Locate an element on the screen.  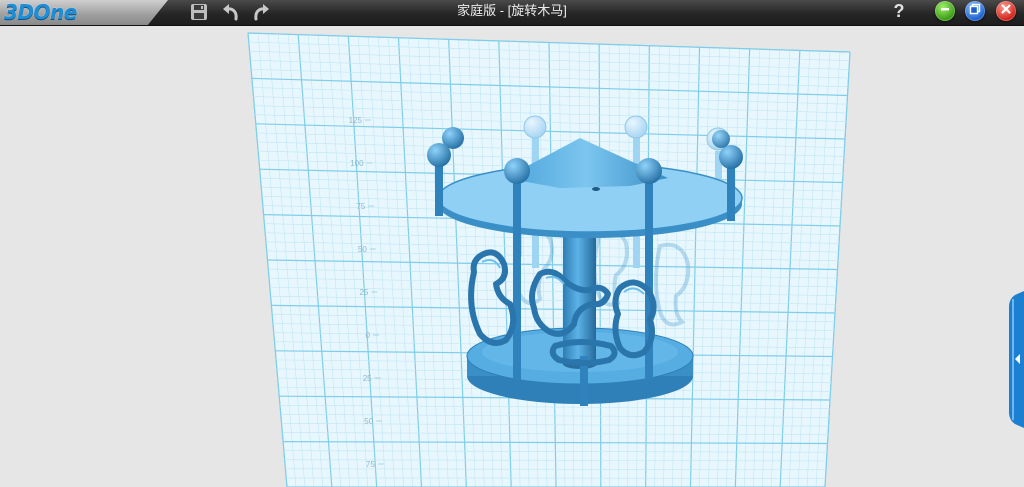
maximize-button is located at coordinates (975, 11).